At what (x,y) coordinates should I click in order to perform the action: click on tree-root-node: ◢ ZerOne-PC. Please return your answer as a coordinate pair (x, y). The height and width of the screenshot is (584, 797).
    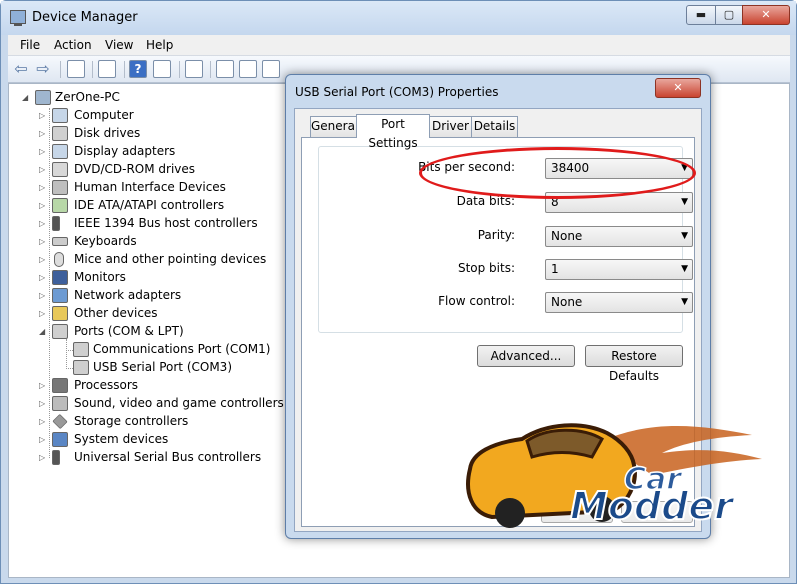
    Looking at the image, I should click on (82, 98).